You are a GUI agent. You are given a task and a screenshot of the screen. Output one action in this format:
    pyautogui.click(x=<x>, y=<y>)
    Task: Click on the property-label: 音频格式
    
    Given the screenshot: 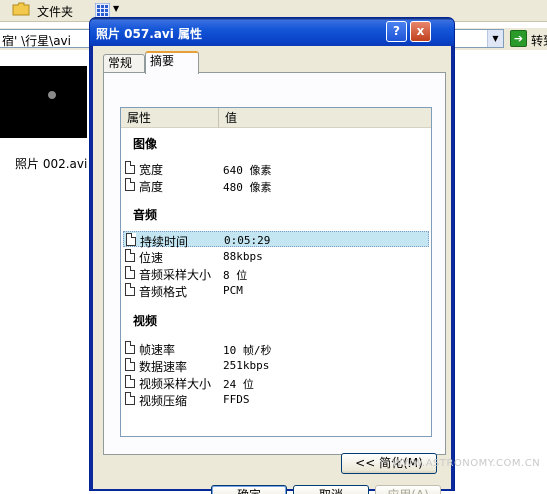 What is the action you would take?
    pyautogui.click(x=163, y=292)
    